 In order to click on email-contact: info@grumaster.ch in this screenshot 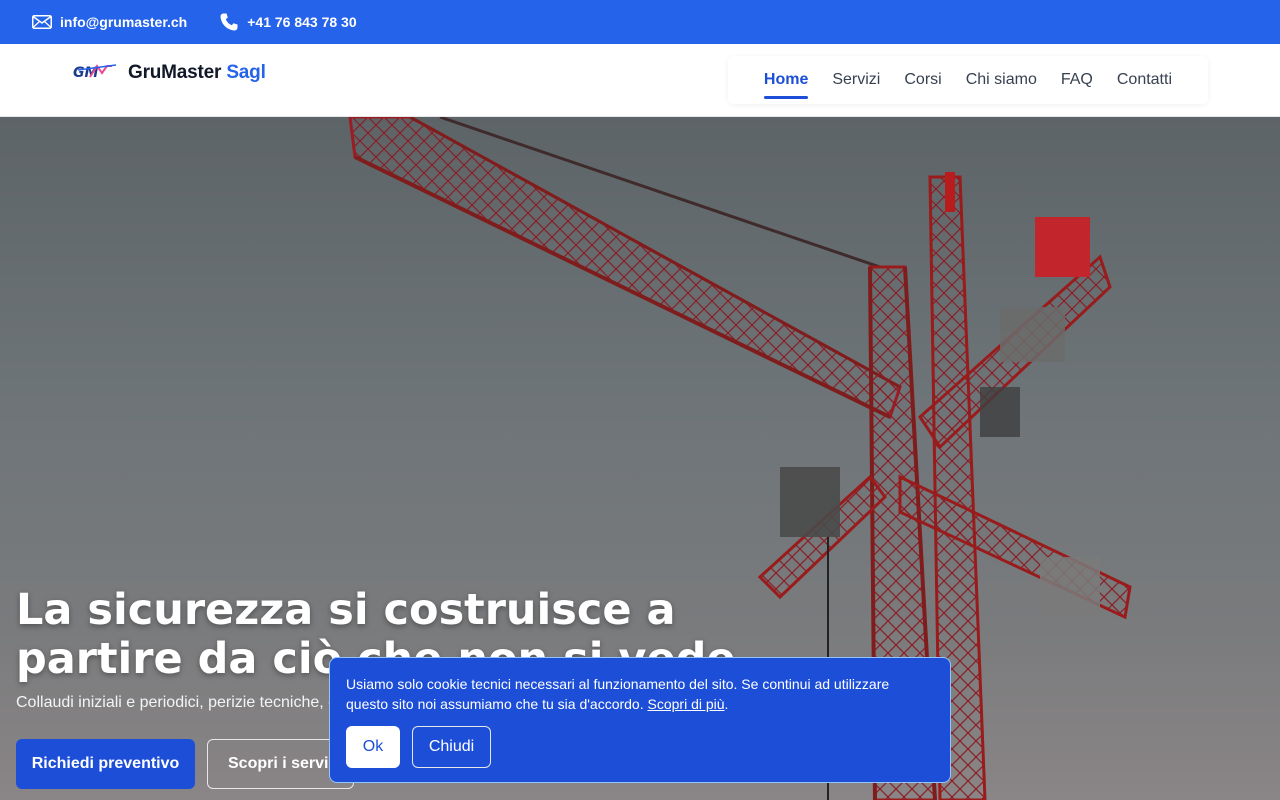, I will do `click(109, 22)`.